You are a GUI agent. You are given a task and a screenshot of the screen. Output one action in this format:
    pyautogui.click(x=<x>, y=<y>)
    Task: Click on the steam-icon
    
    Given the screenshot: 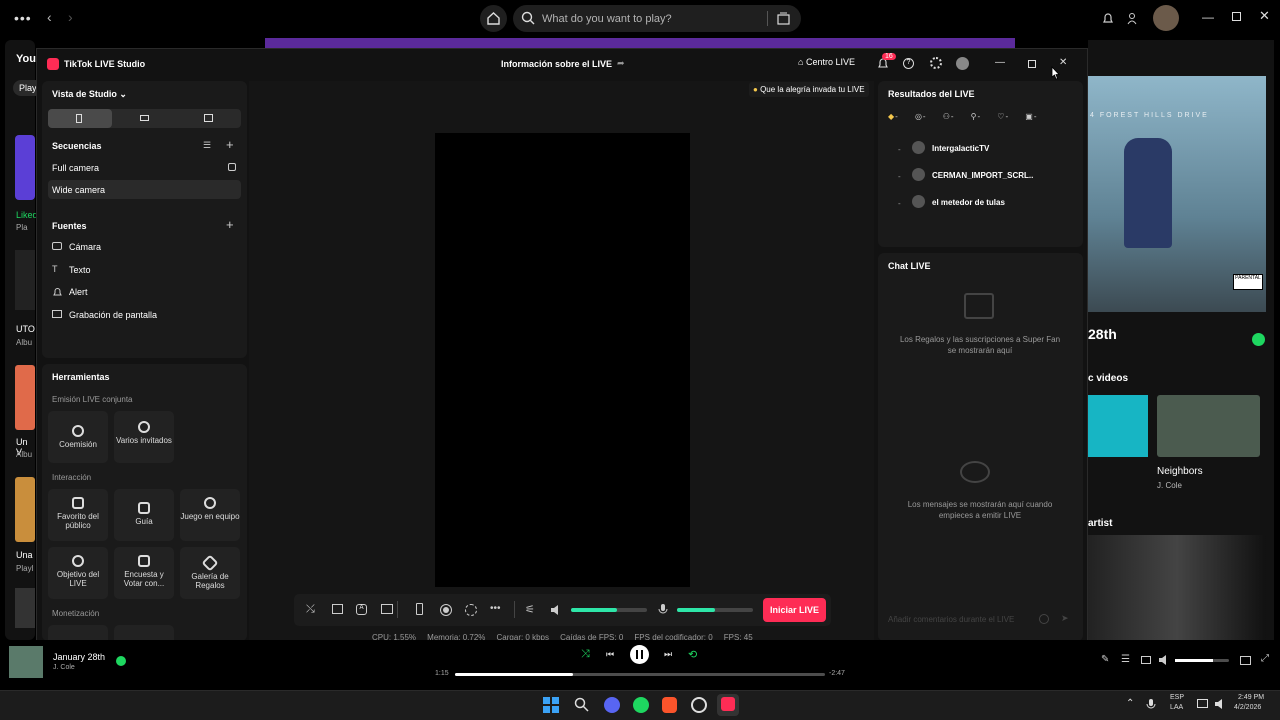 What is the action you would take?
    pyautogui.click(x=699, y=705)
    